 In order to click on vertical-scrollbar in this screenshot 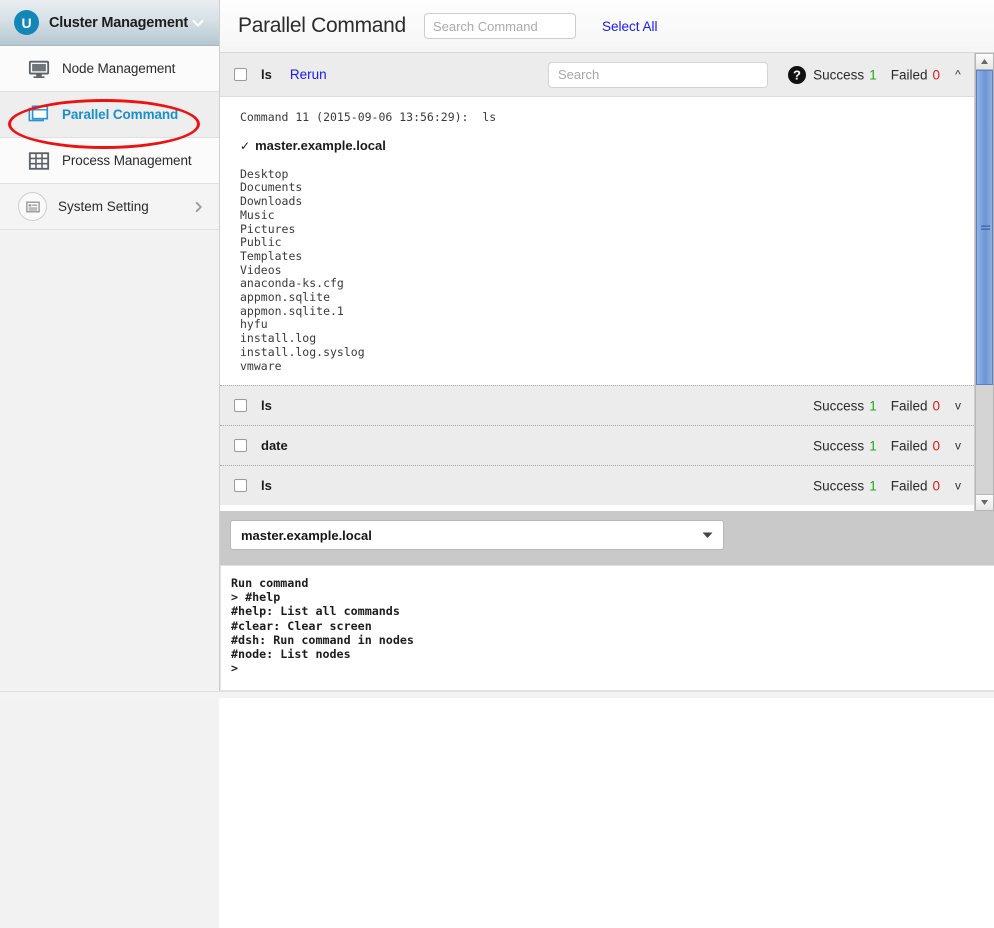, I will do `click(984, 282)`.